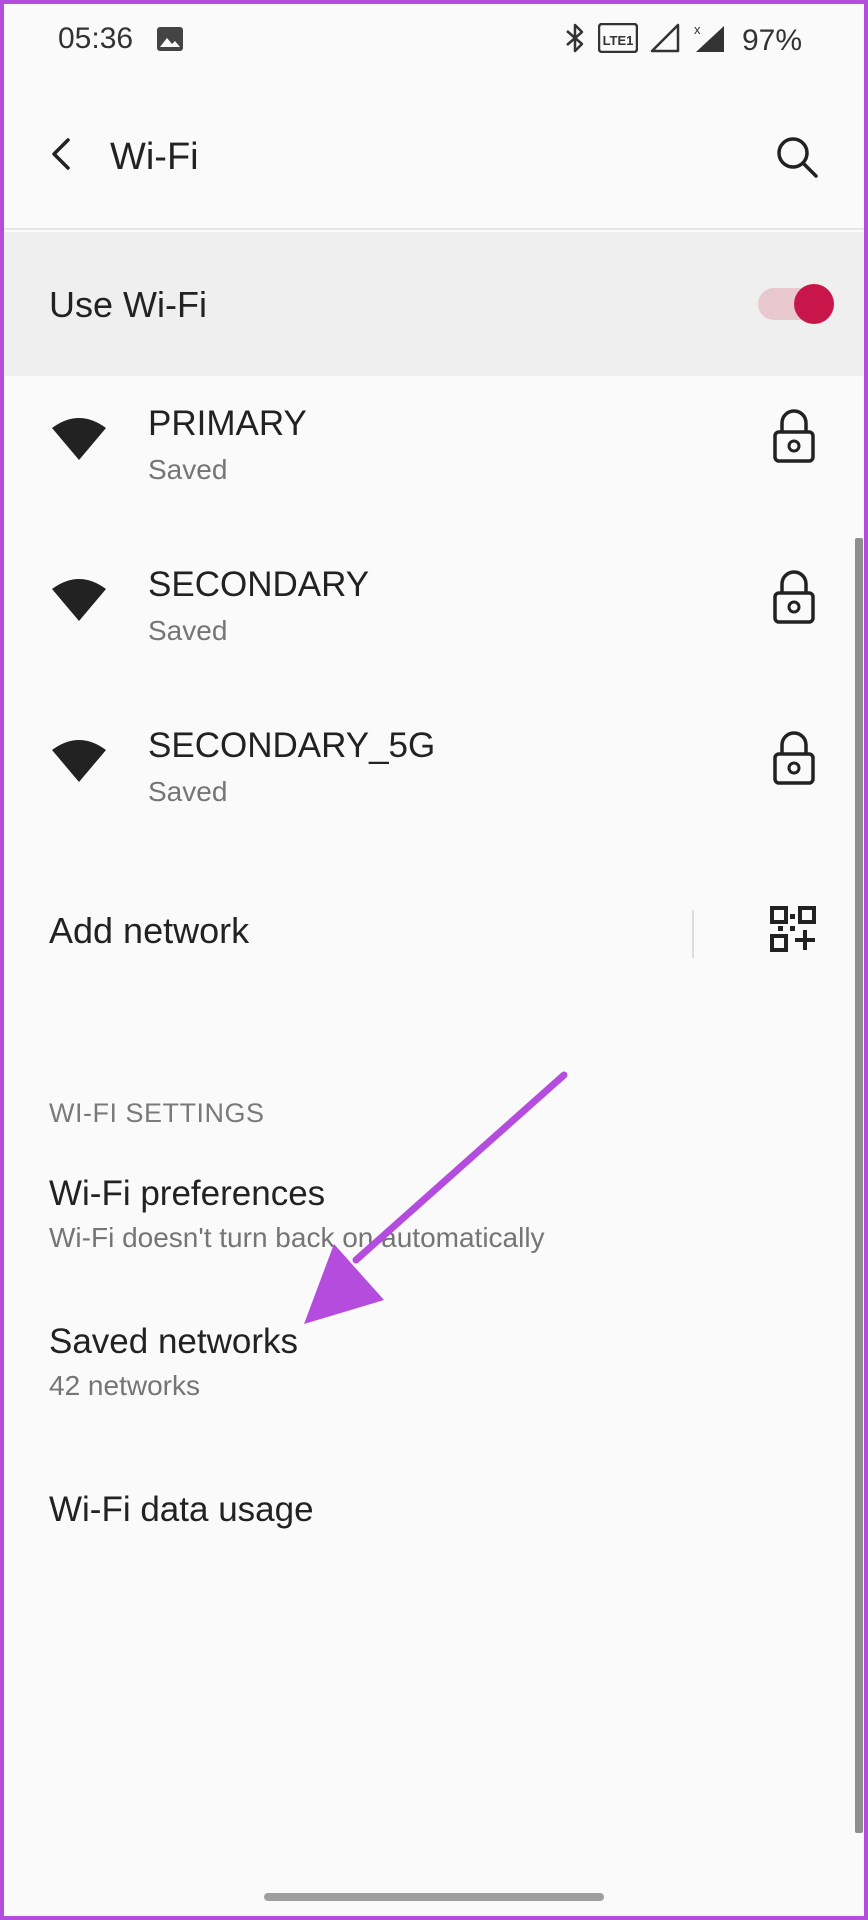 The height and width of the screenshot is (1920, 868). What do you see at coordinates (434, 1897) in the screenshot?
I see `gesture-nav-bar` at bounding box center [434, 1897].